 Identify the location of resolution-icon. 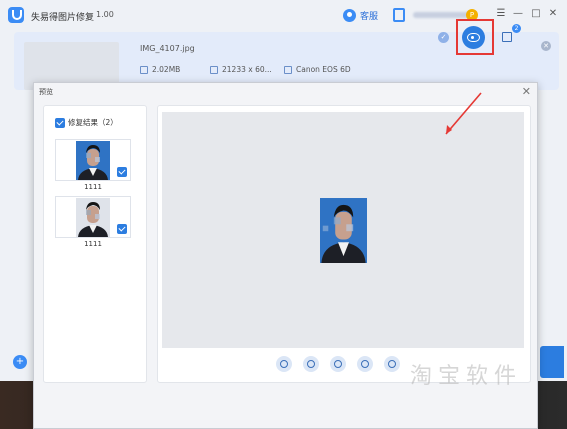
(214, 69).